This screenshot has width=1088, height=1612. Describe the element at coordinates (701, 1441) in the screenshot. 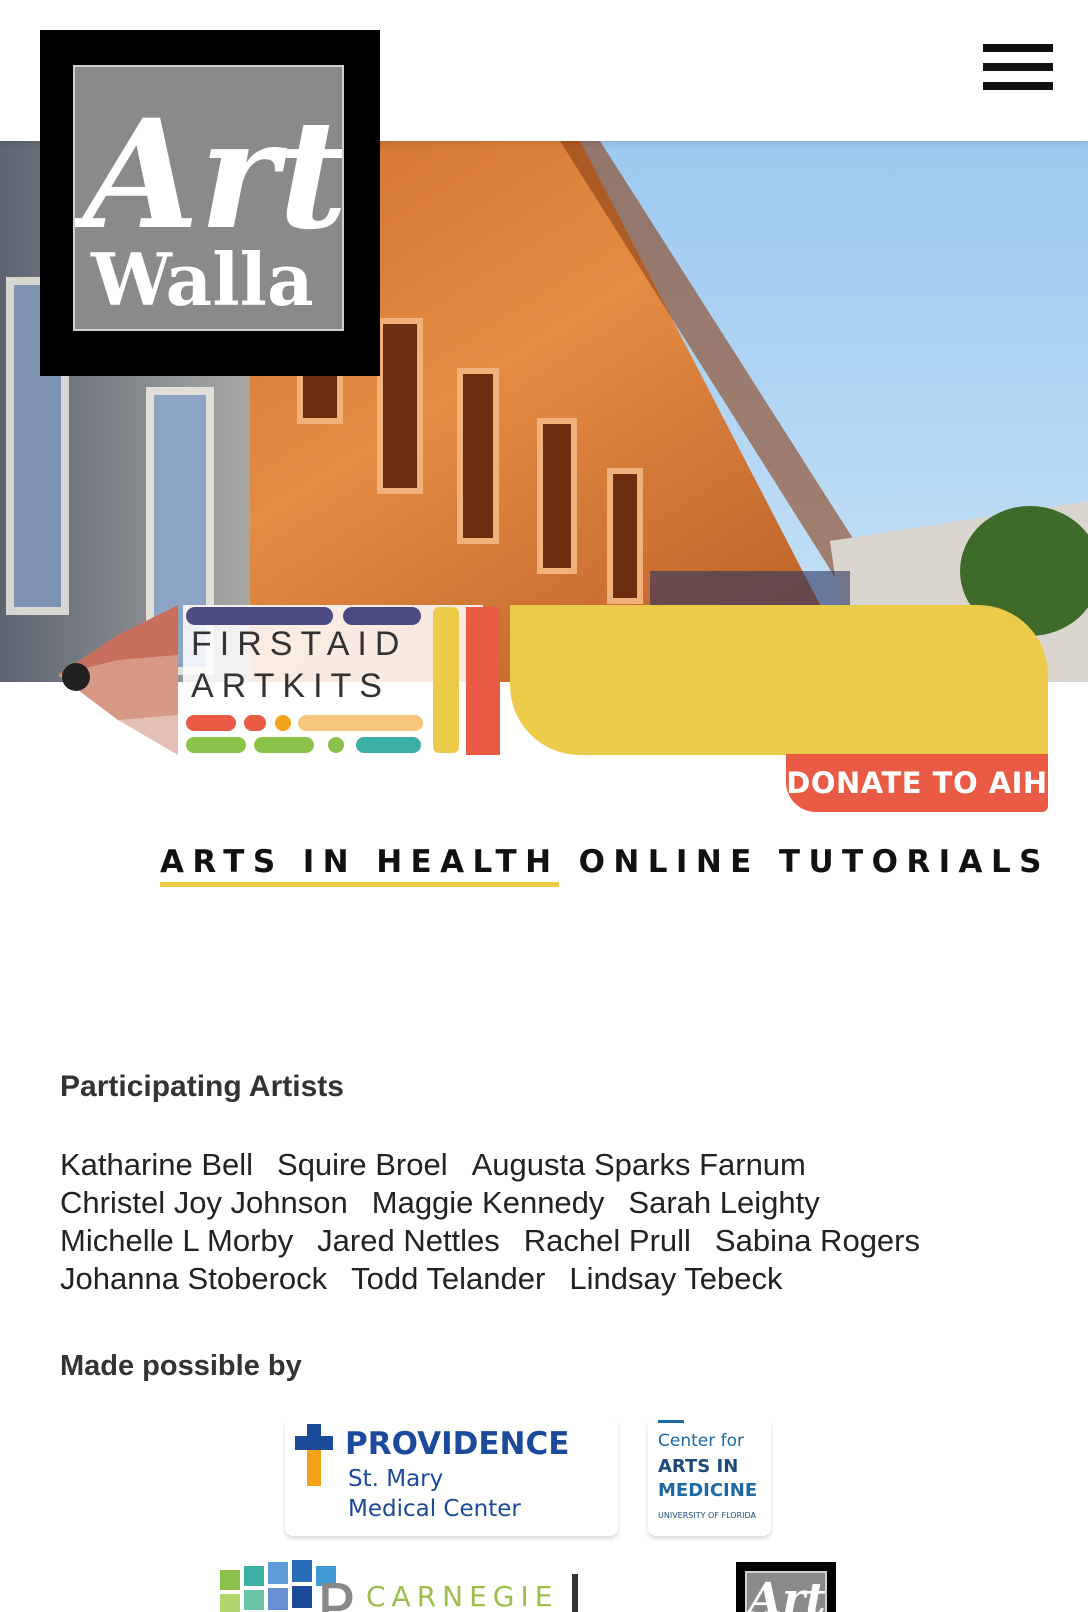

I see `svg-text: Center for` at that location.